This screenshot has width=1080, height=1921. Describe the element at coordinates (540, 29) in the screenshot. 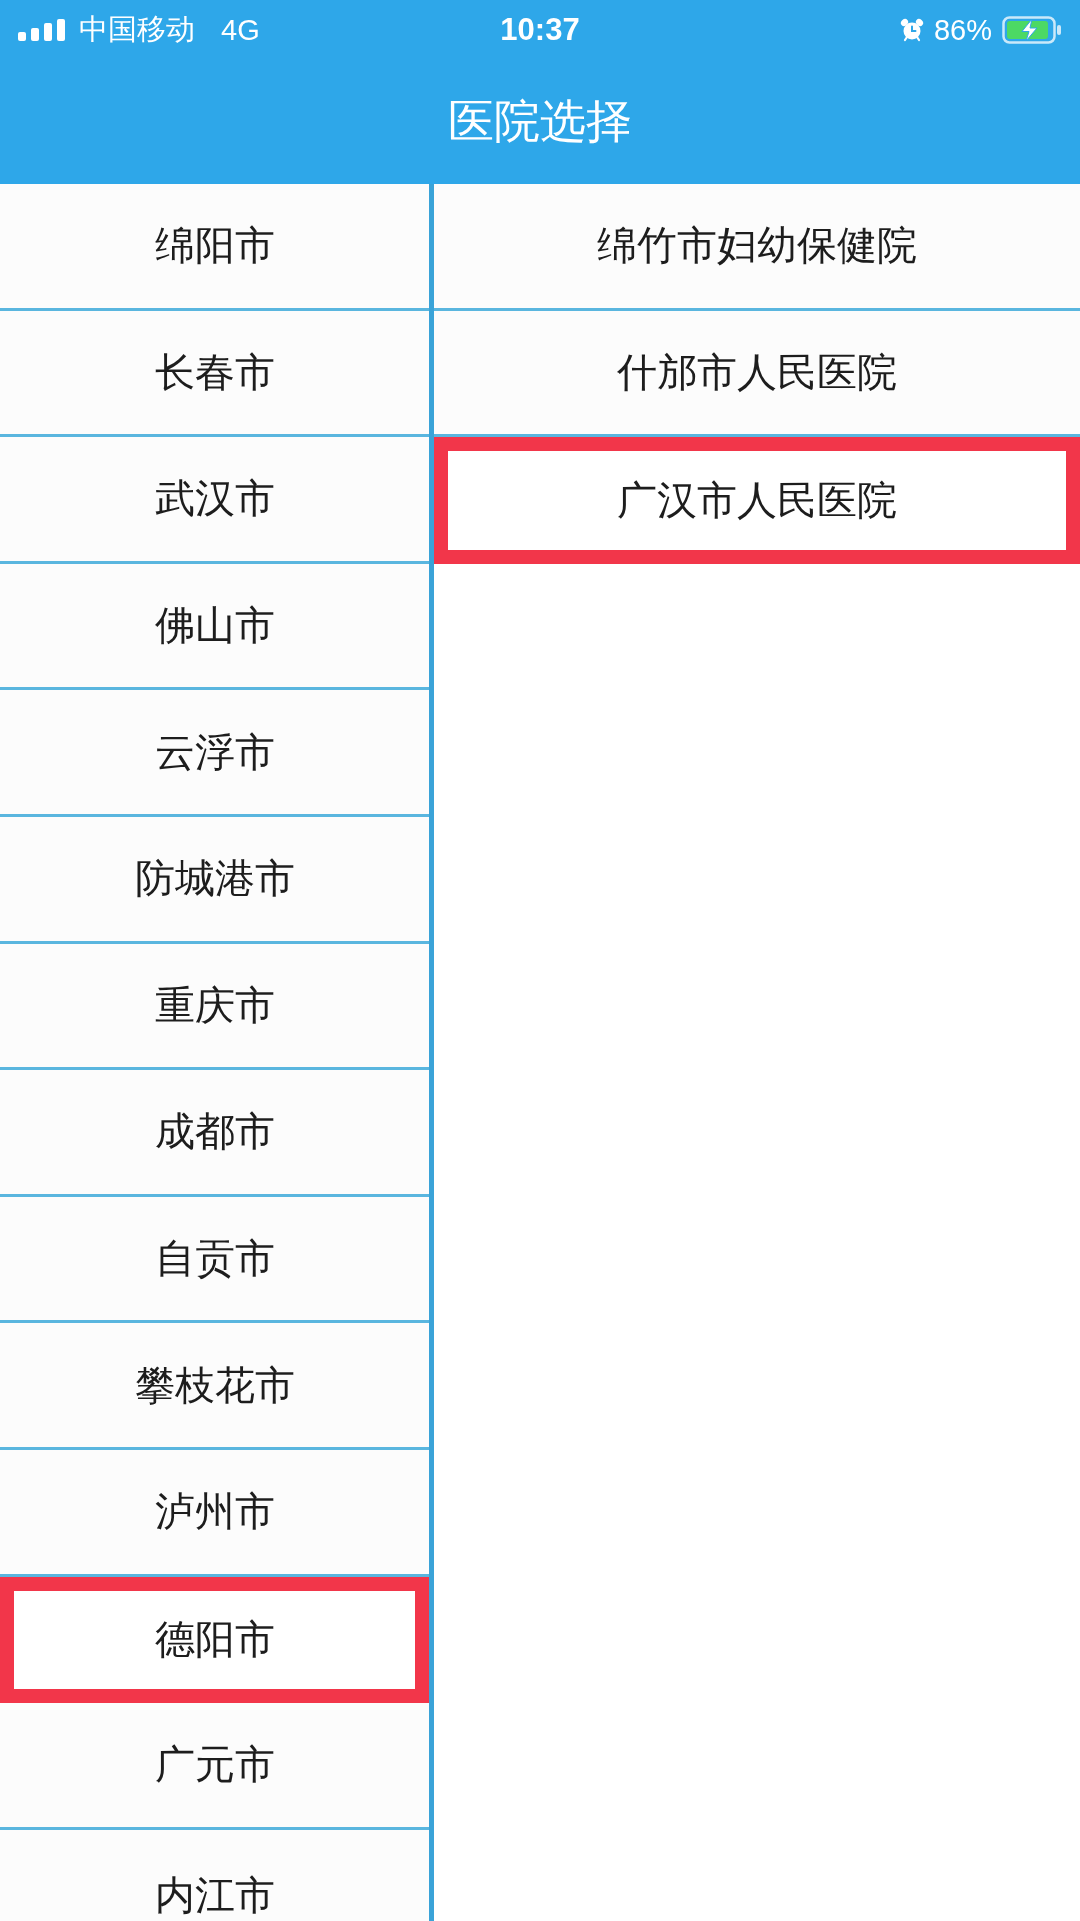

I see `clock-time: 10:37` at that location.